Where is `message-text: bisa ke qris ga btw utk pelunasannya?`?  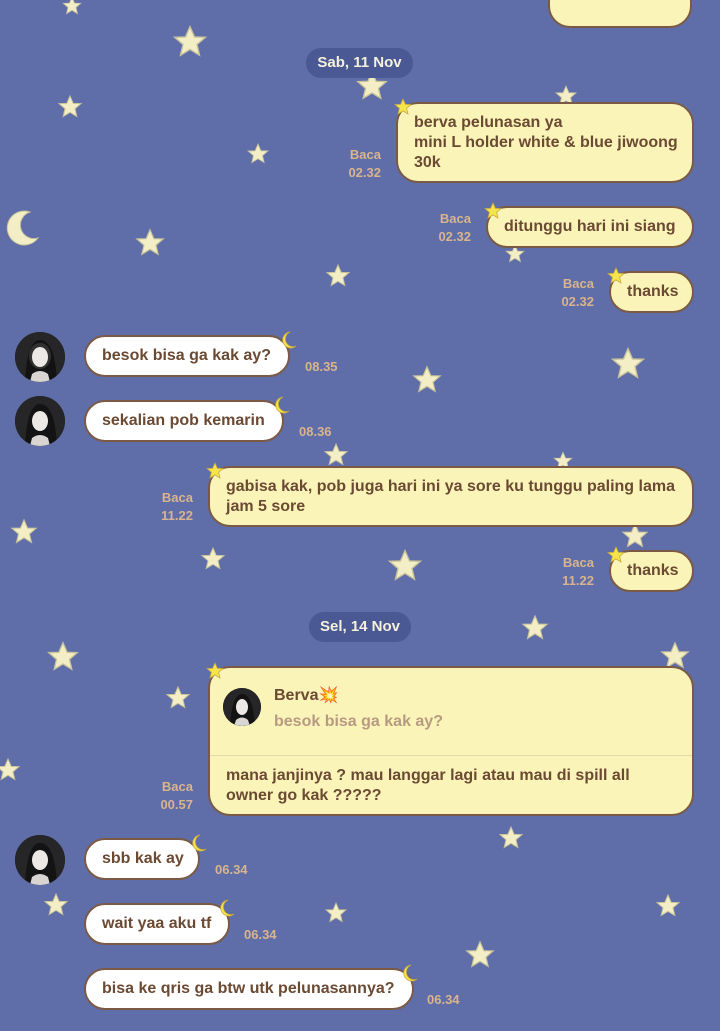
message-text: bisa ke qris ga btw utk pelunasannya? is located at coordinates (248, 988).